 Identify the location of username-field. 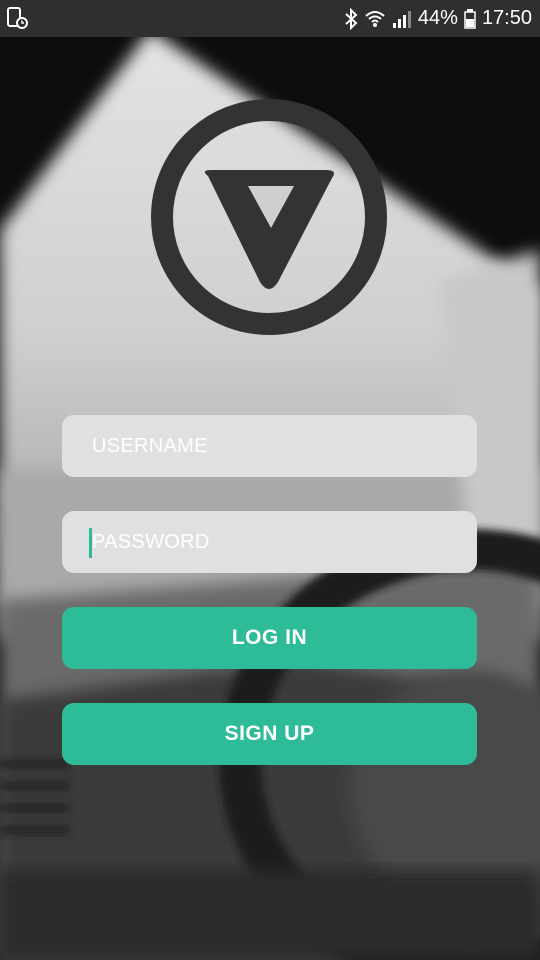
(269, 446).